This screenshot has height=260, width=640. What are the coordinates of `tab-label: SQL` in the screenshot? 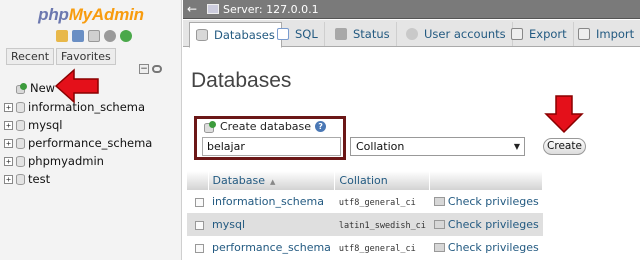 It's located at (306, 34).